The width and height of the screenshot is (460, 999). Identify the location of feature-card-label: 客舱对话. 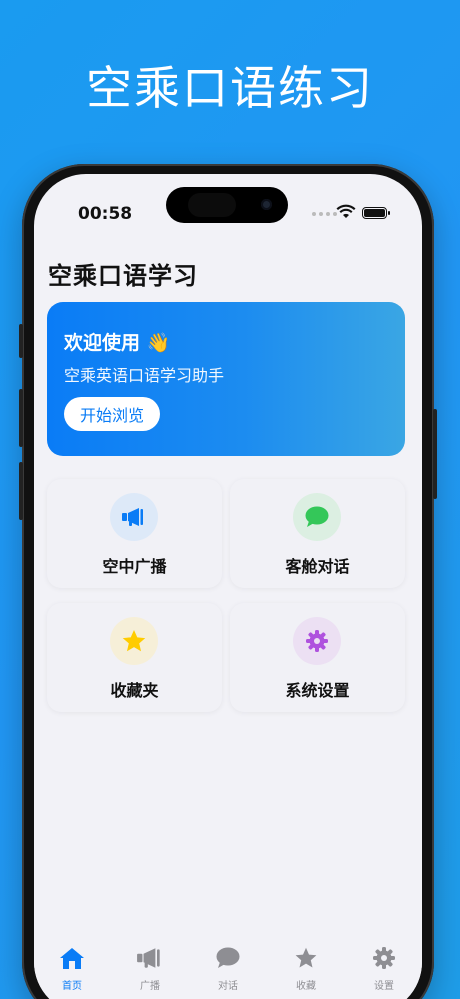
(317, 566).